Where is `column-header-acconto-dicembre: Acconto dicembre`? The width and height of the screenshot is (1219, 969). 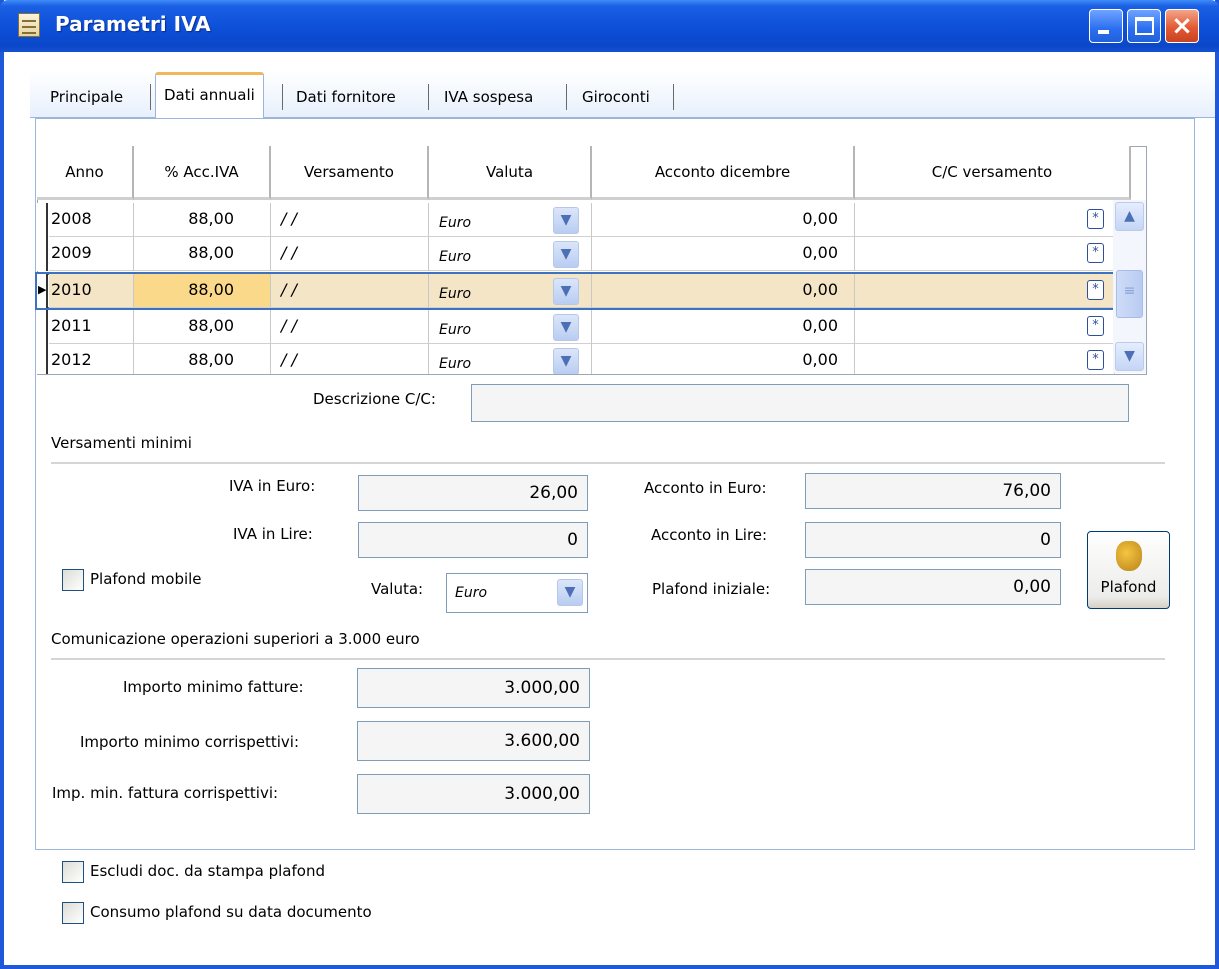
column-header-acconto-dicembre: Acconto dicembre is located at coordinates (723, 173).